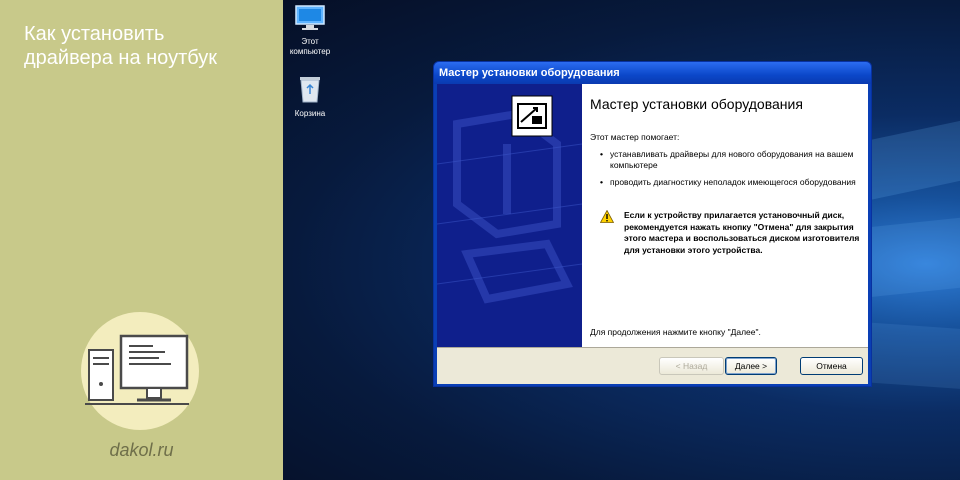  Describe the element at coordinates (652, 73) in the screenshot. I see `window-titlebar: Мастер установки оборудования` at that location.